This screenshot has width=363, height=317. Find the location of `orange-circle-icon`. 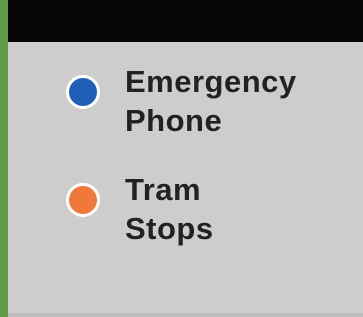

orange-circle-icon is located at coordinates (83, 200).